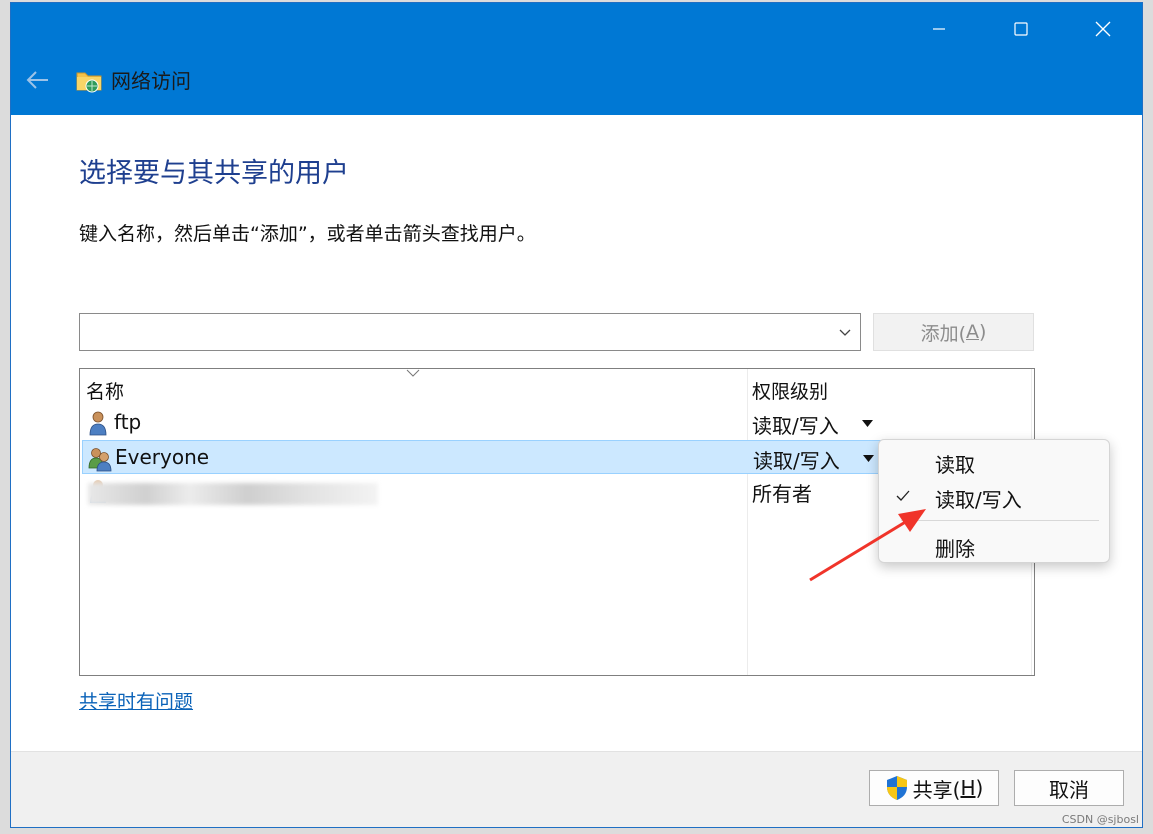  Describe the element at coordinates (845, 333) in the screenshot. I see `chevron-down-icon` at that location.